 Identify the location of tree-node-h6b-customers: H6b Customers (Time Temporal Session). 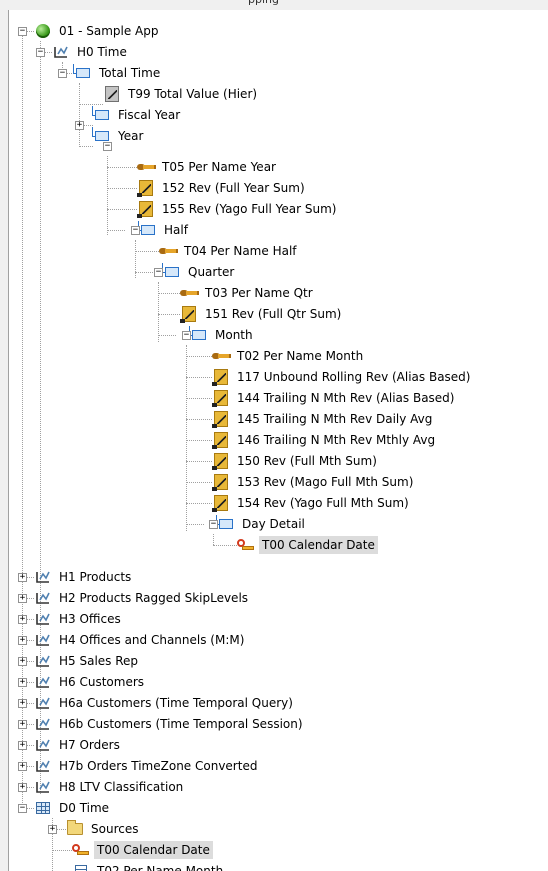
(170, 723).